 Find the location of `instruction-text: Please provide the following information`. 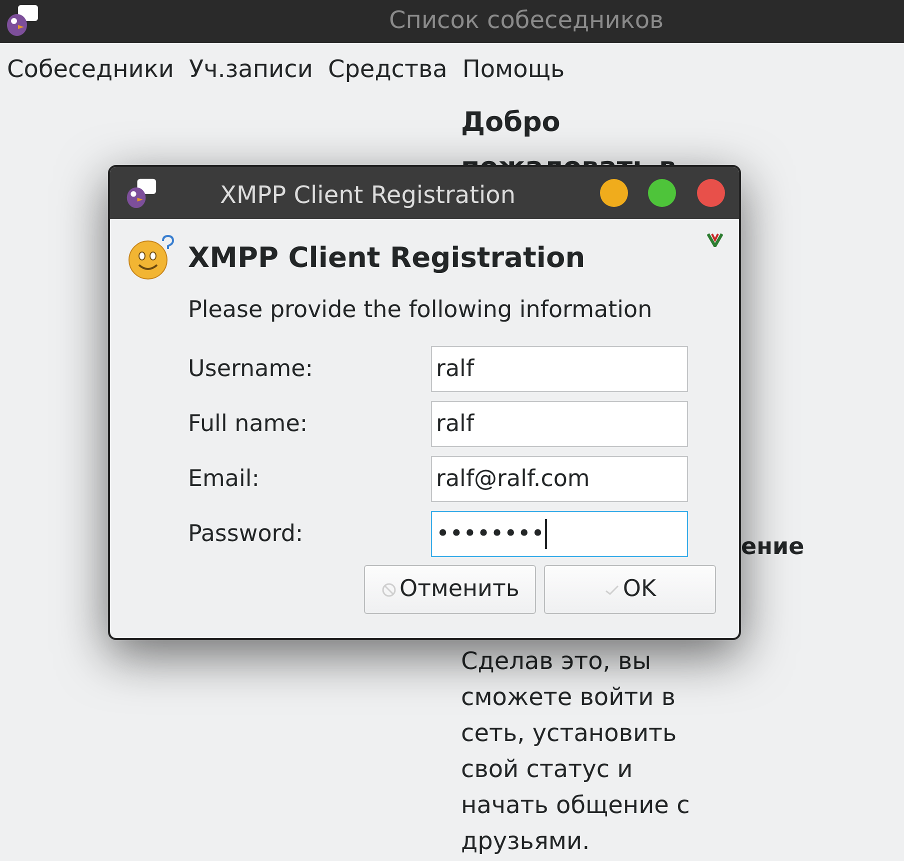

instruction-text: Please provide the following information is located at coordinates (420, 310).